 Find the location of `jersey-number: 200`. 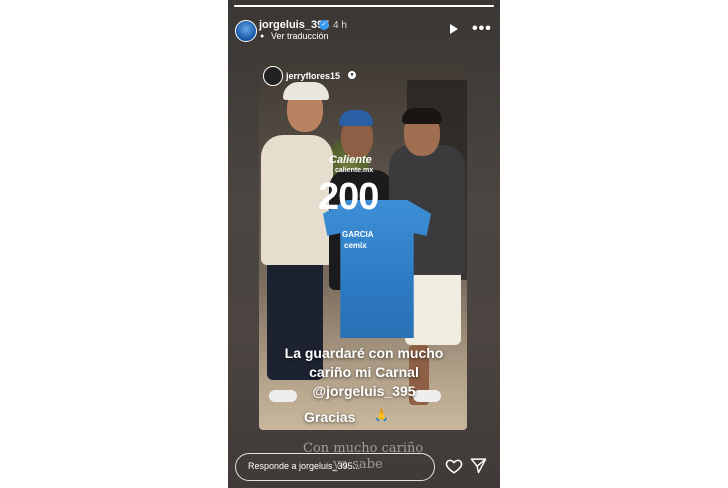

jersey-number: 200 is located at coordinates (348, 197).